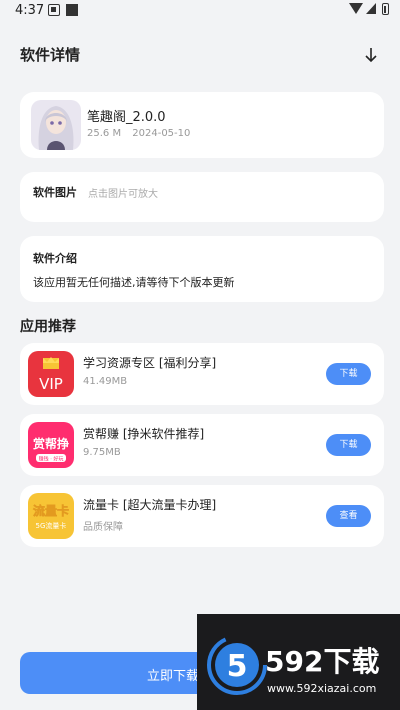 The image size is (400, 710). I want to click on shangbangzhuan-icon: 赏帮挣 赚钱 · 好玩, so click(51, 445).